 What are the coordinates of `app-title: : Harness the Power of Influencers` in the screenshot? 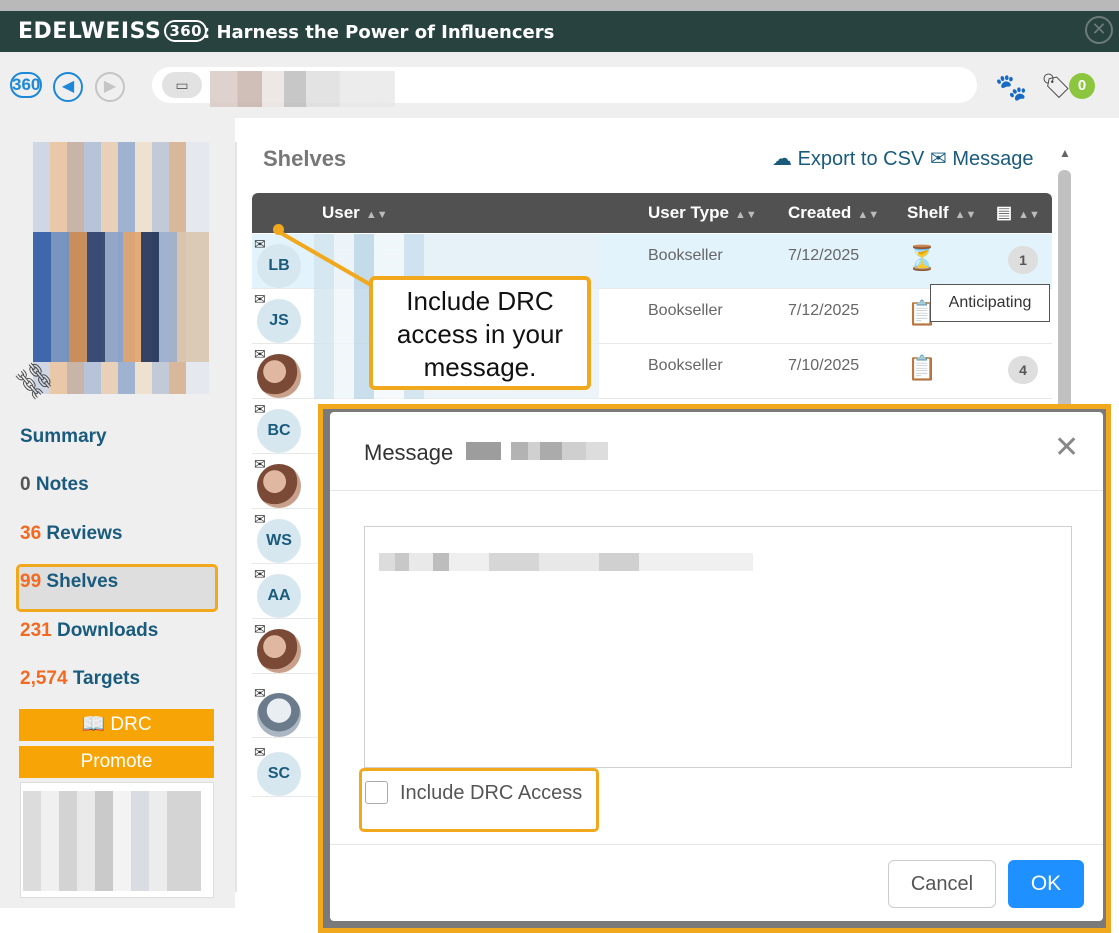 It's located at (379, 32).